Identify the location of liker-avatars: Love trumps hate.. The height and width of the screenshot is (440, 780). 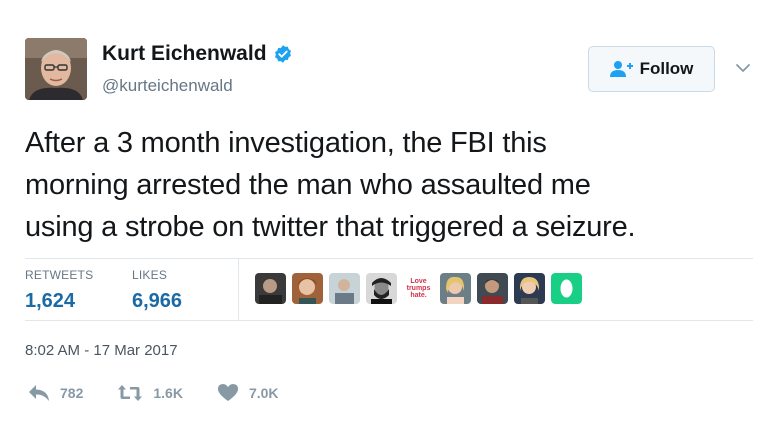
(421, 288).